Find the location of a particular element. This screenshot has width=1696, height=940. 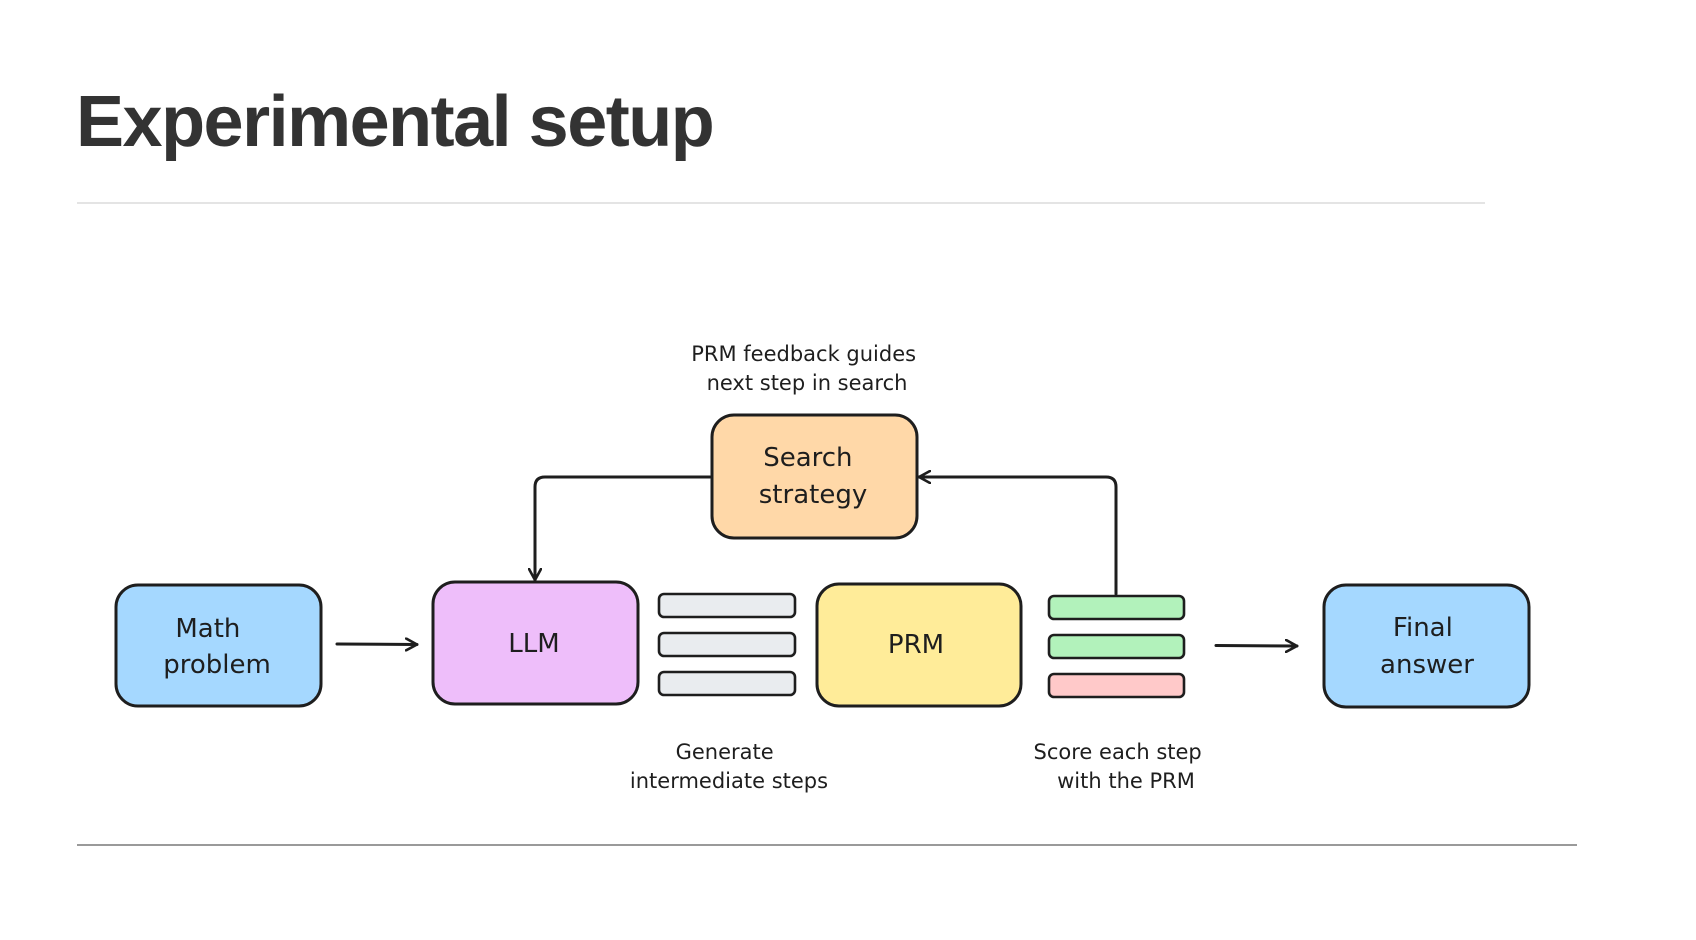

annotation-feedback-line1: PRM feedback guides is located at coordinates (803, 354).